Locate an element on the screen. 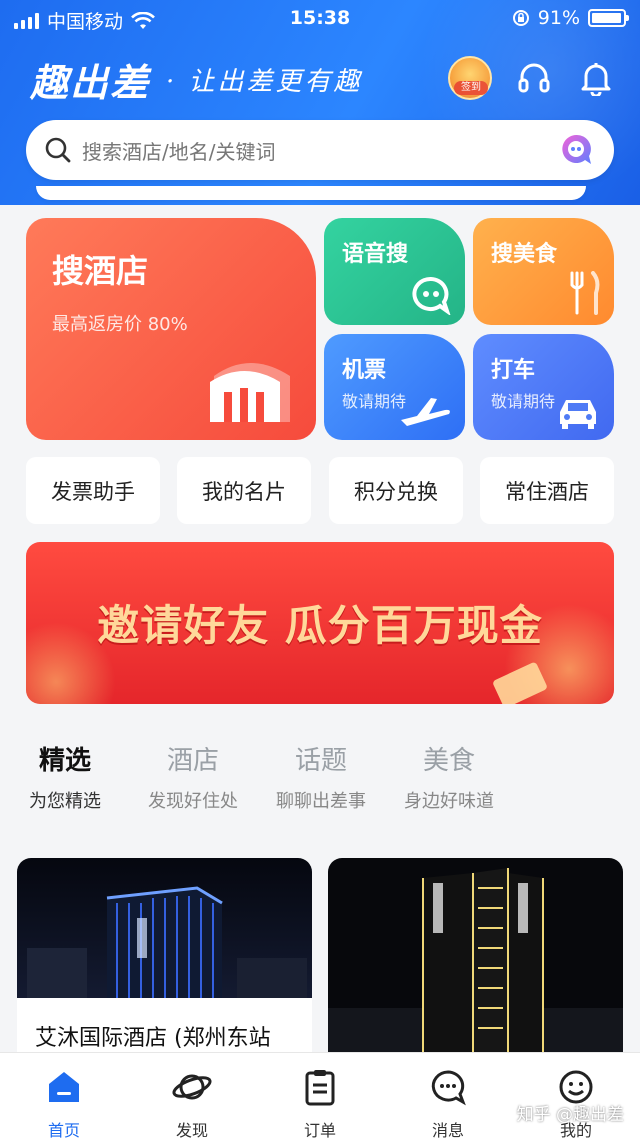 Image resolution: width=640 pixels, height=1138 pixels. banner-text: 邀请好友 瓜分百万现金 is located at coordinates (320, 625).